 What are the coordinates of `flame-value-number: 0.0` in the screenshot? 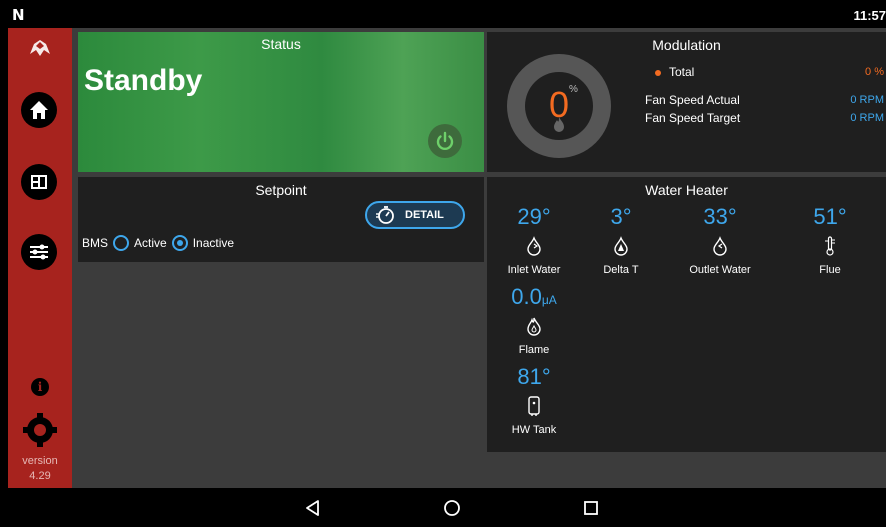 It's located at (526, 296).